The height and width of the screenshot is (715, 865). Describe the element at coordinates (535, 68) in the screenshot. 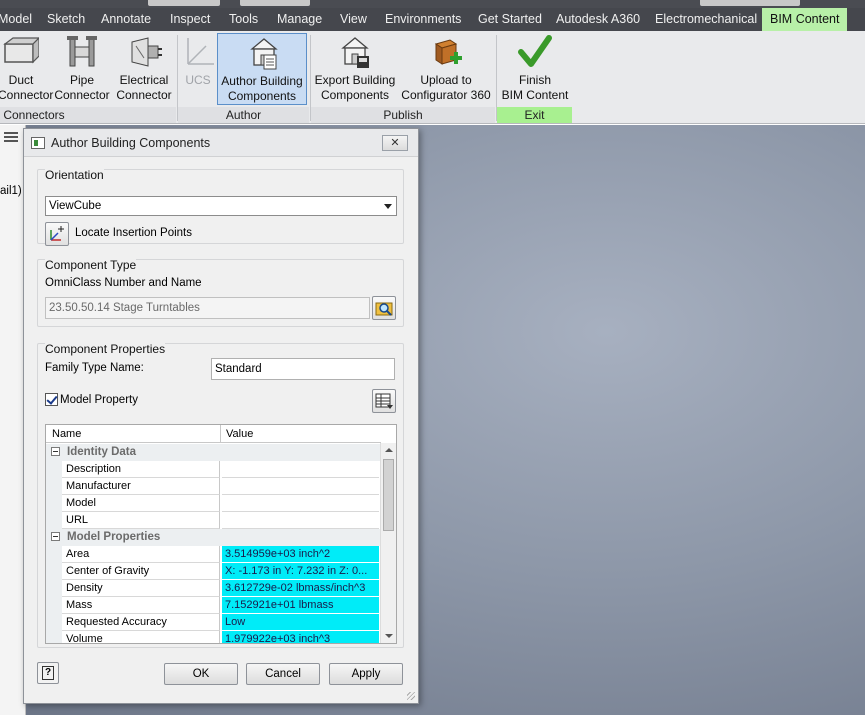

I see `finish-bim-content-button: Finish BIM Content` at that location.